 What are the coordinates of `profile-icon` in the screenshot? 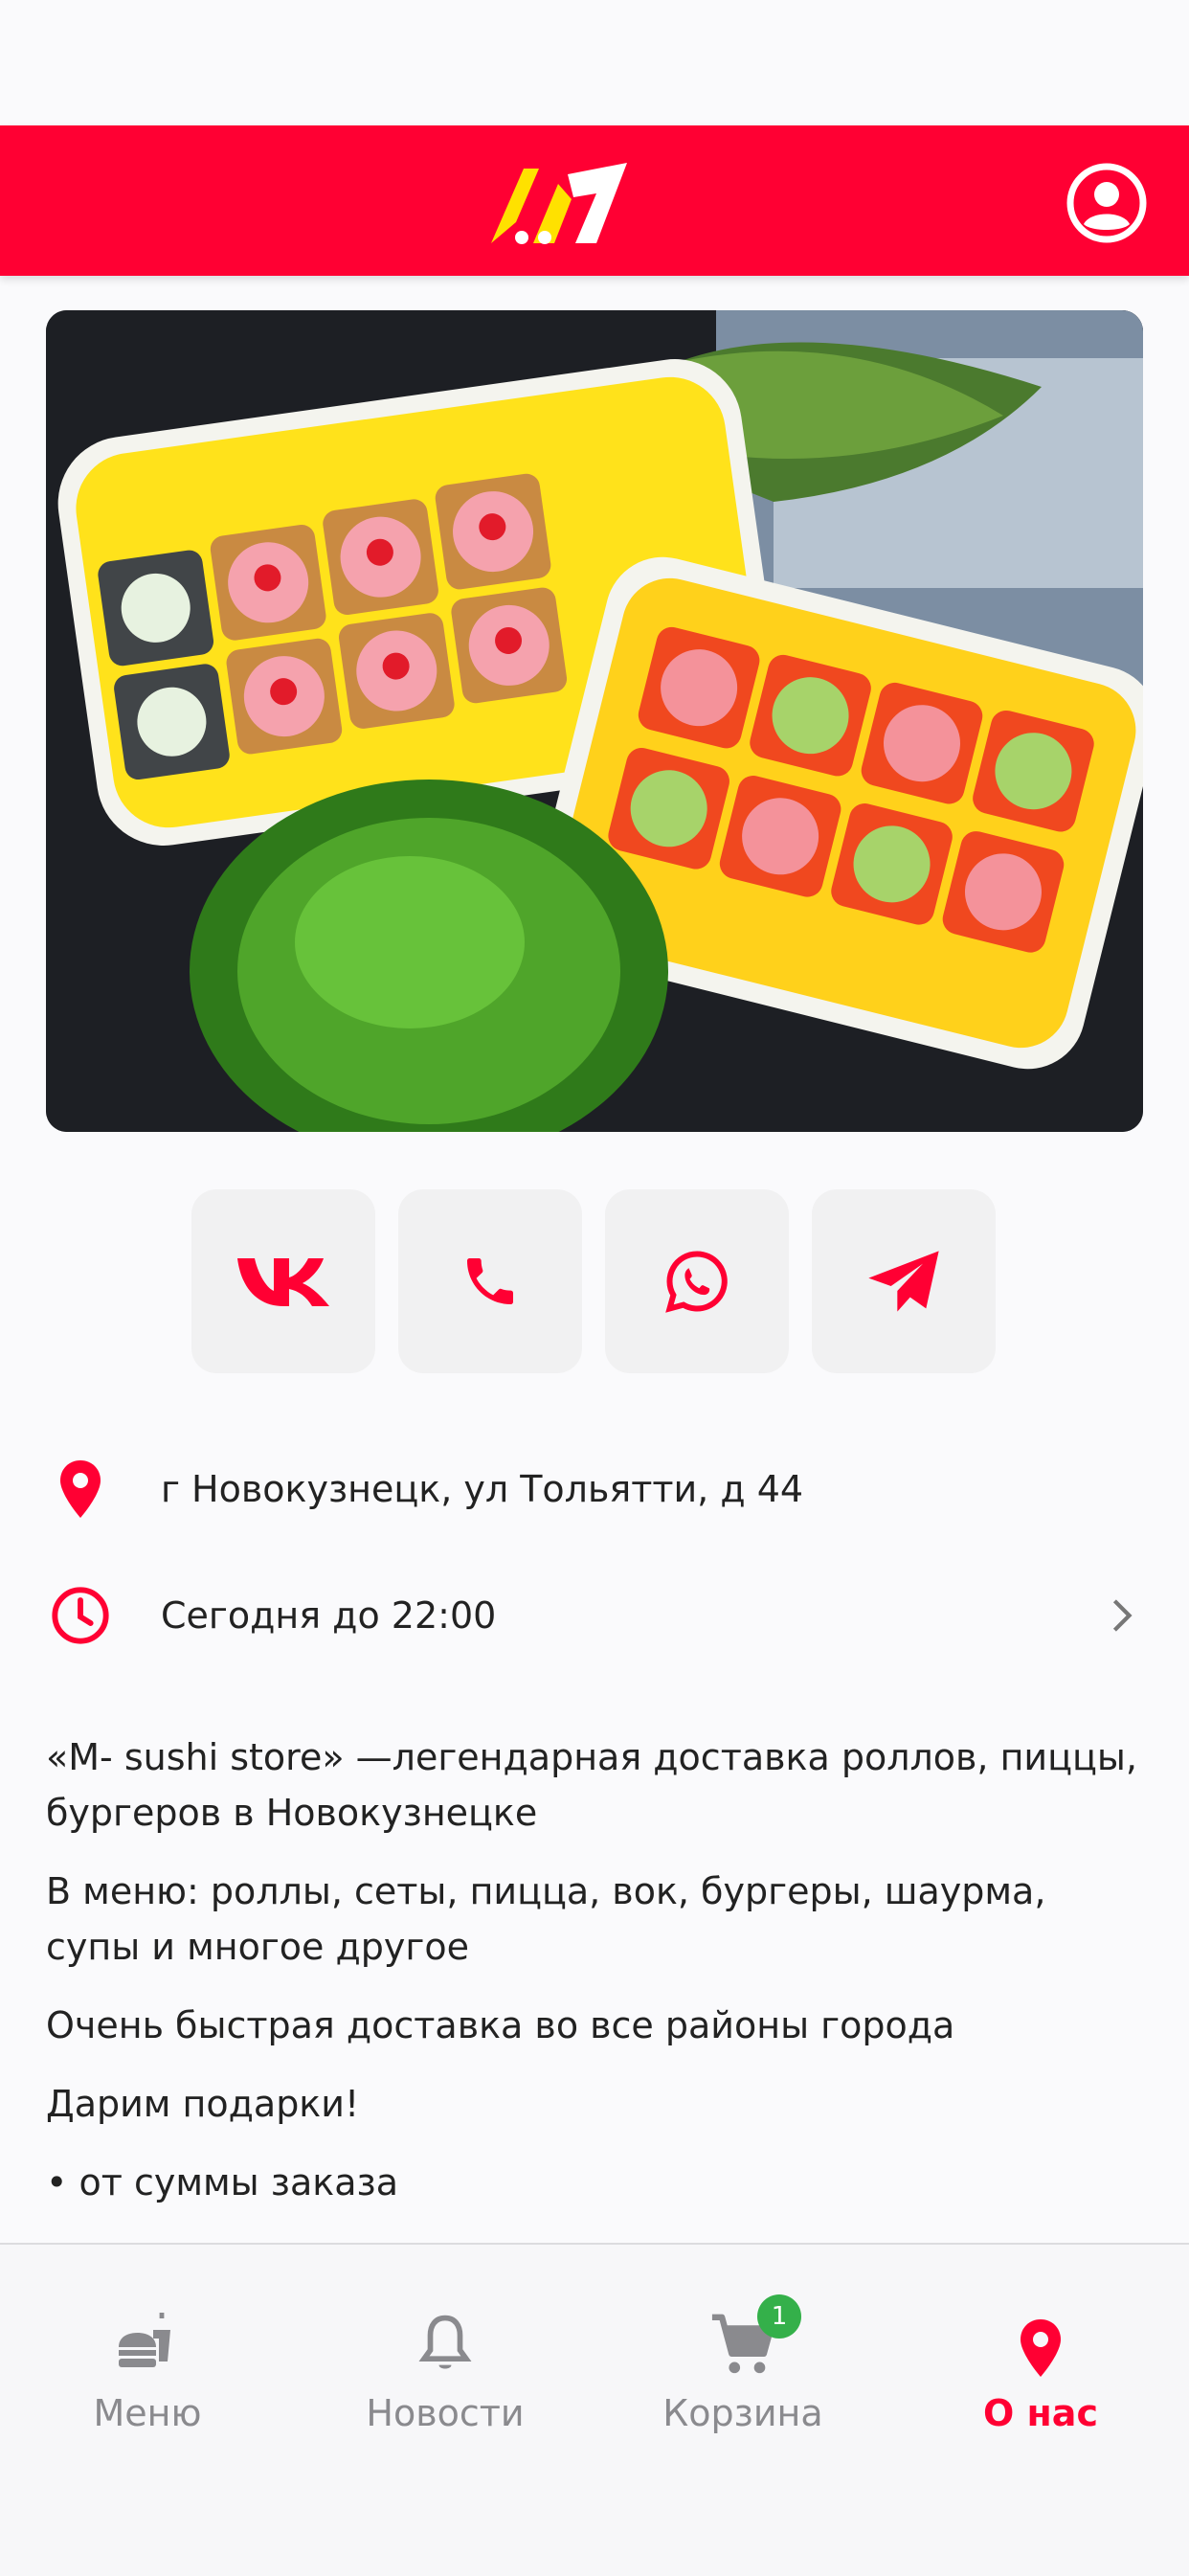 It's located at (1106, 203).